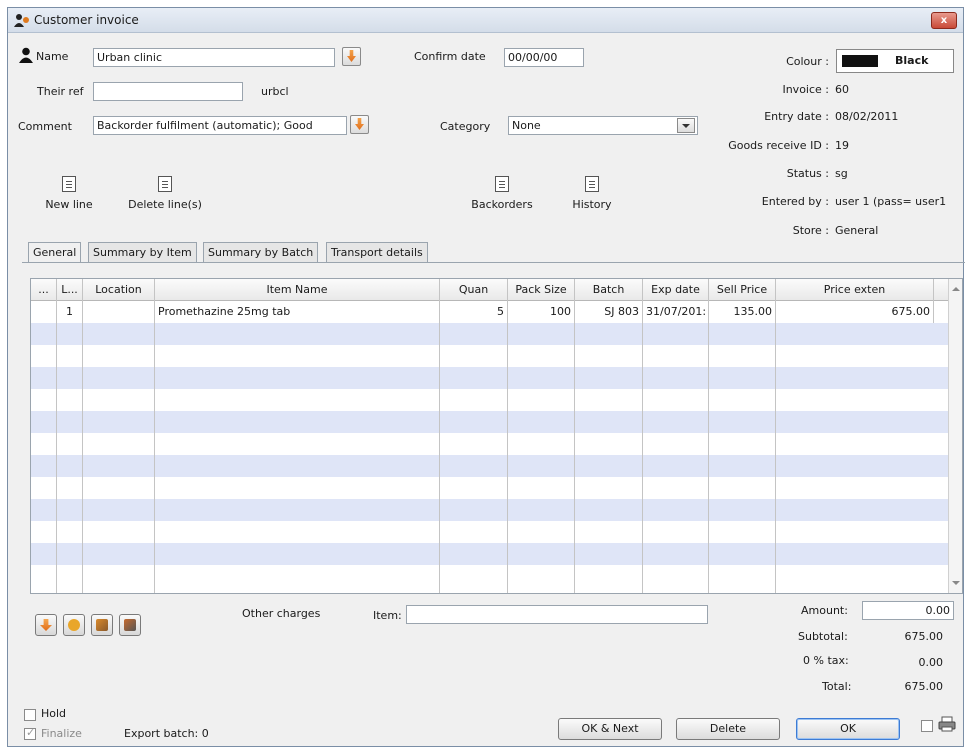 The width and height of the screenshot is (971, 754). Describe the element at coordinates (810, 230) in the screenshot. I see `store-label: Store :` at that location.